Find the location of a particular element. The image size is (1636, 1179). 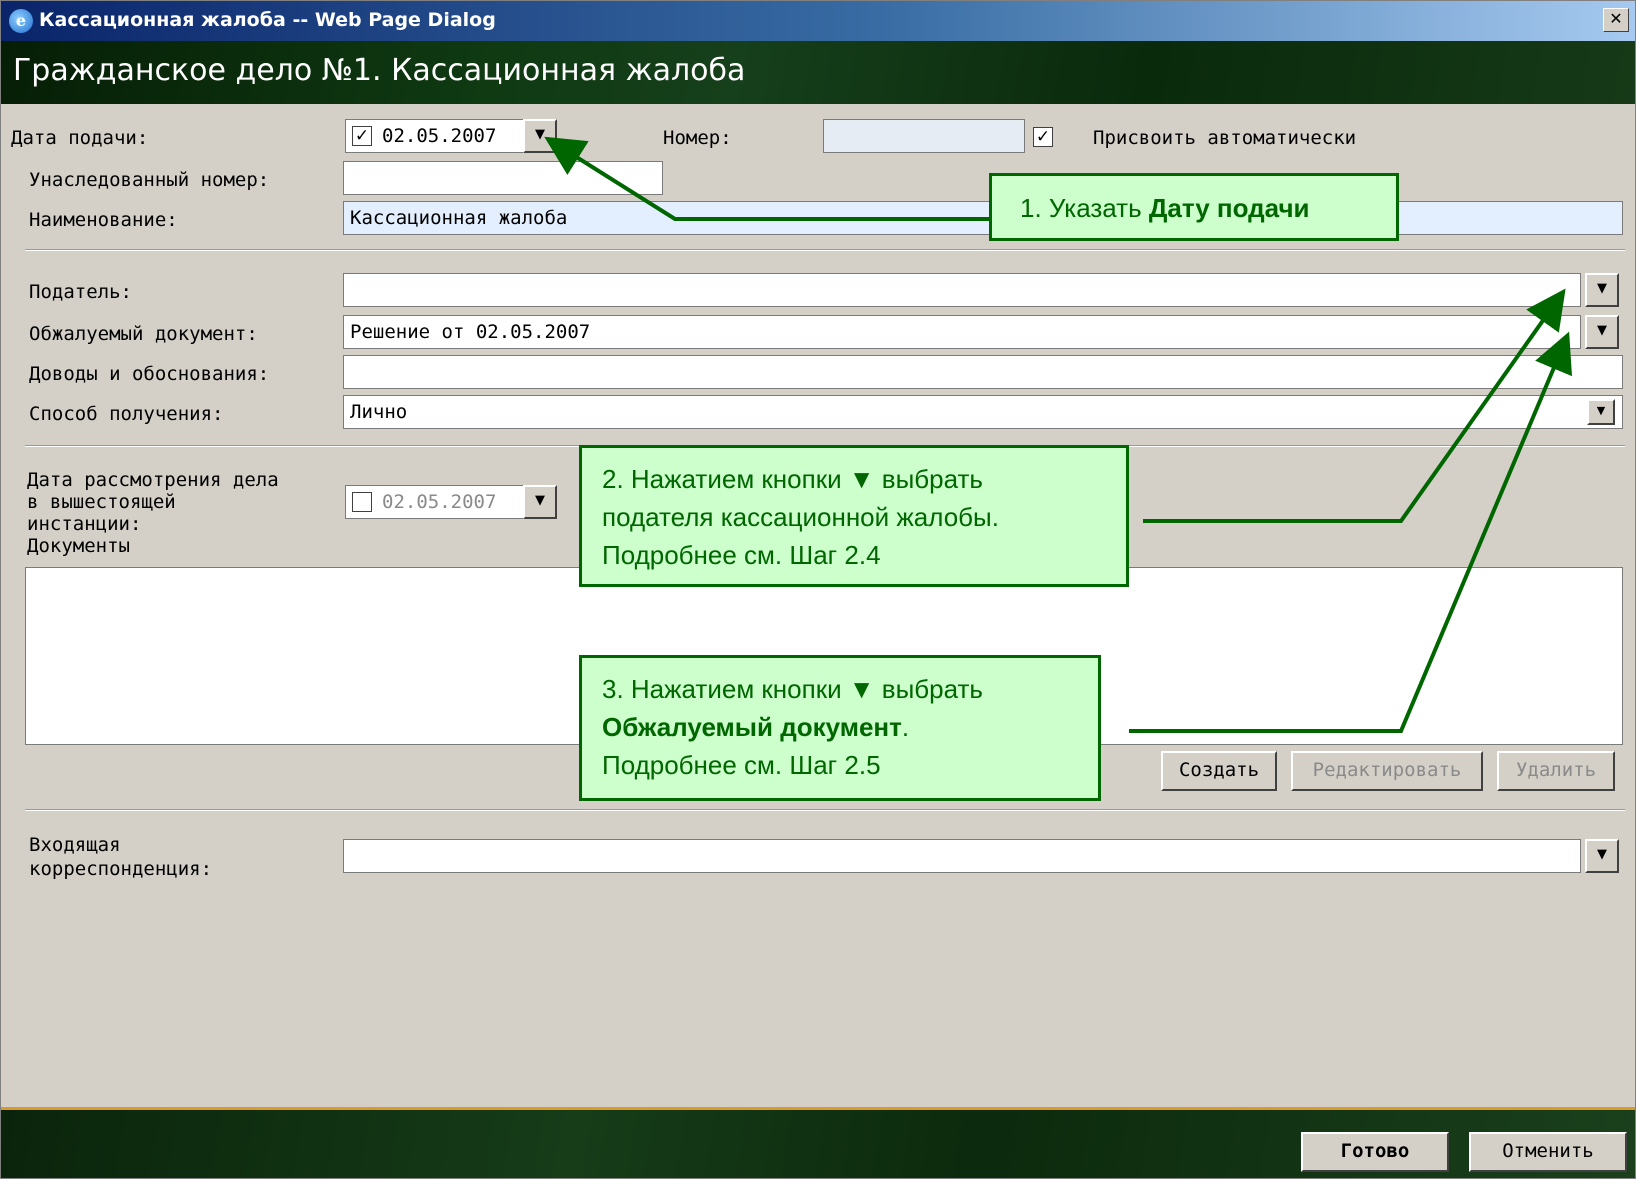

callout-text: . is located at coordinates (905, 727).